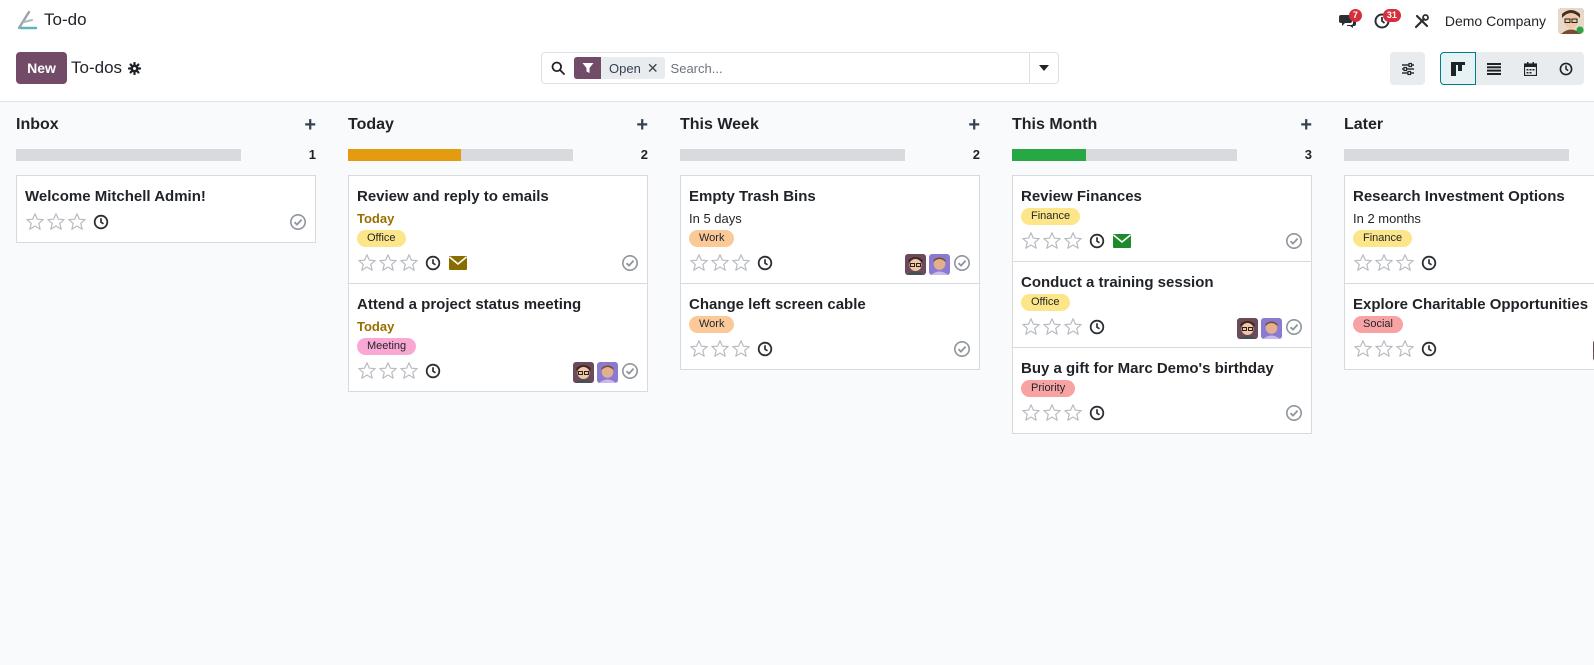  Describe the element at coordinates (1469, 326) in the screenshot. I see `kanban-card: Explore Charitable Opportunities Social` at that location.